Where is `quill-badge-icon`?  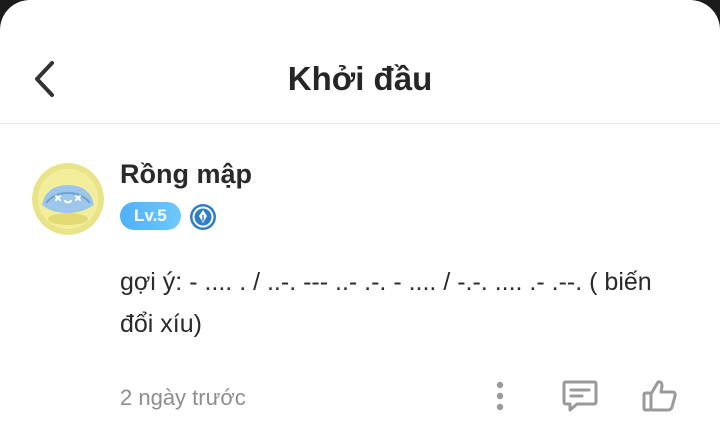
quill-badge-icon is located at coordinates (203, 217).